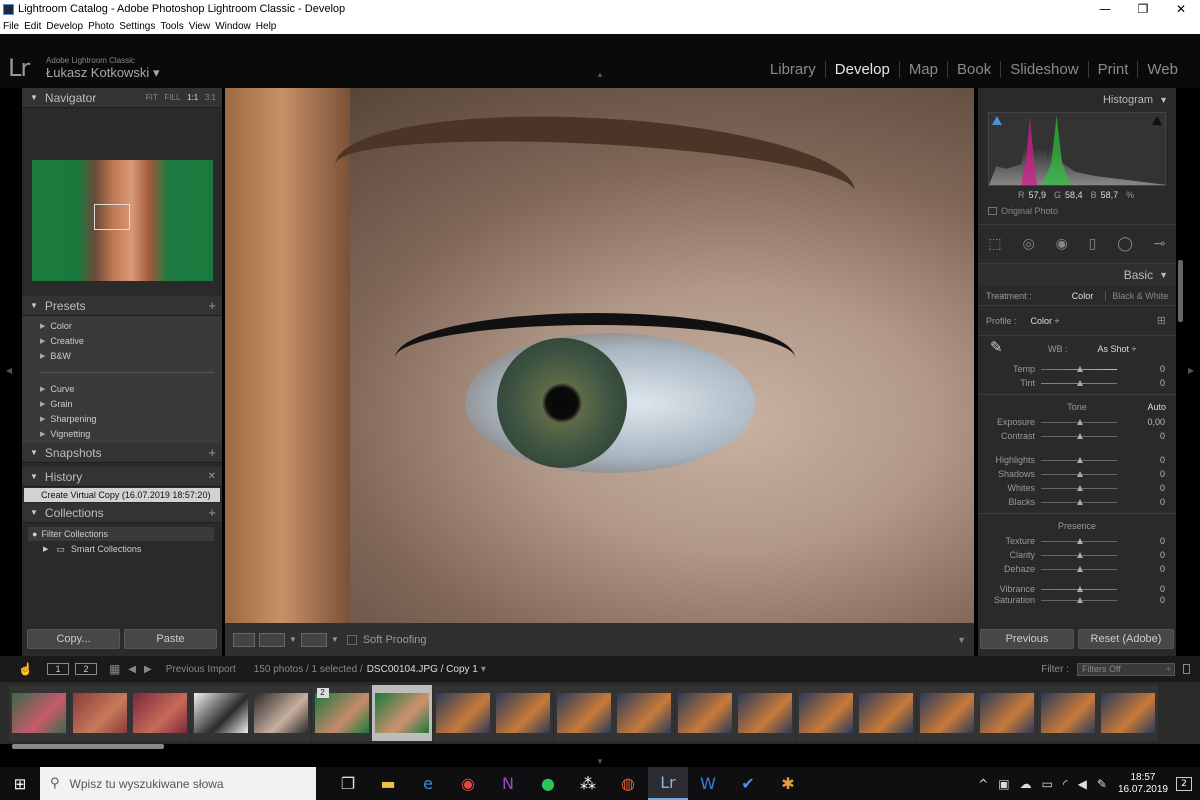 The image size is (1200, 800). I want to click on shadow-clipping-icon, so click(997, 120).